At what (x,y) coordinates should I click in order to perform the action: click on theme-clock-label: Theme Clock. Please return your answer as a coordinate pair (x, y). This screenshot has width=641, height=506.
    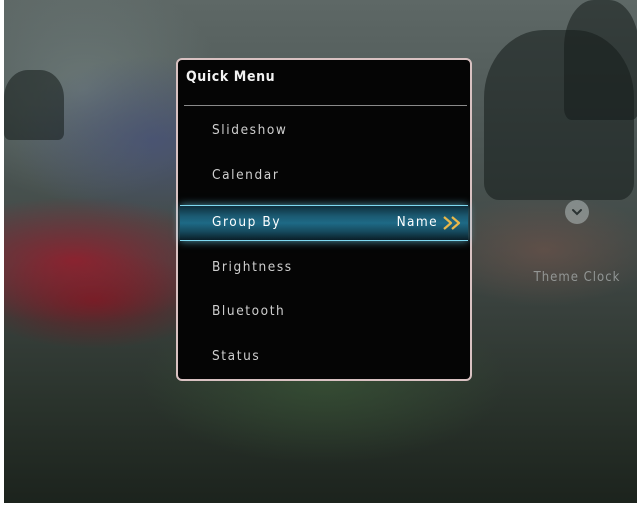
    Looking at the image, I should click on (577, 277).